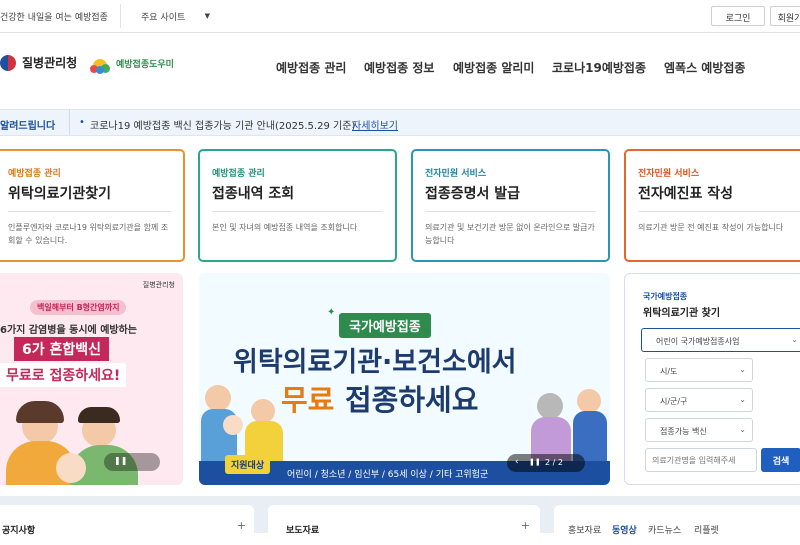 This screenshot has width=800, height=545. What do you see at coordinates (701, 460) in the screenshot?
I see `clinic-name-input` at bounding box center [701, 460].